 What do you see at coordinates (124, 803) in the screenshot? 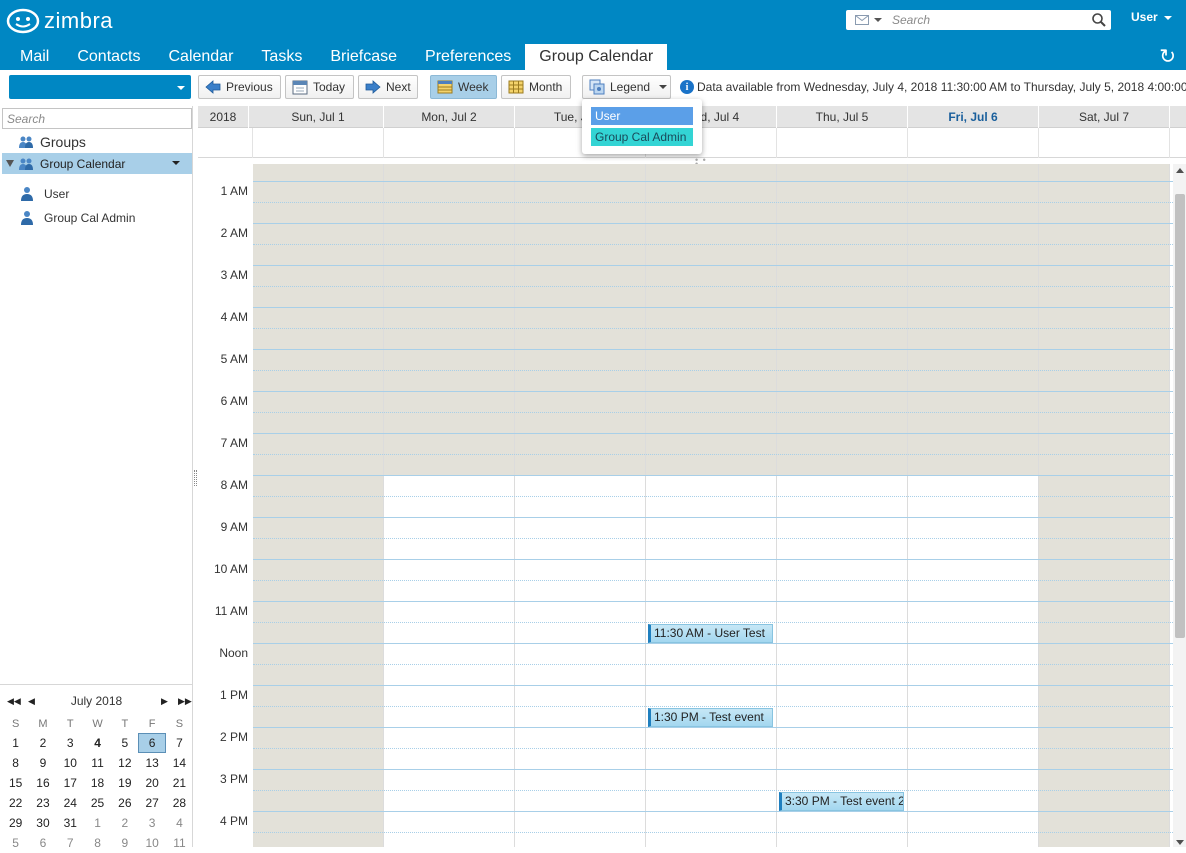
I see `mini-calendar-day: 26` at bounding box center [124, 803].